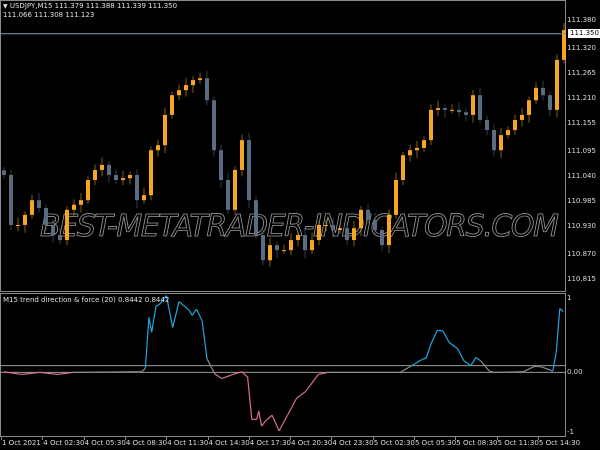  What do you see at coordinates (575, 372) in the screenshot?
I see `indicator-tick: 0.00` at bounding box center [575, 372].